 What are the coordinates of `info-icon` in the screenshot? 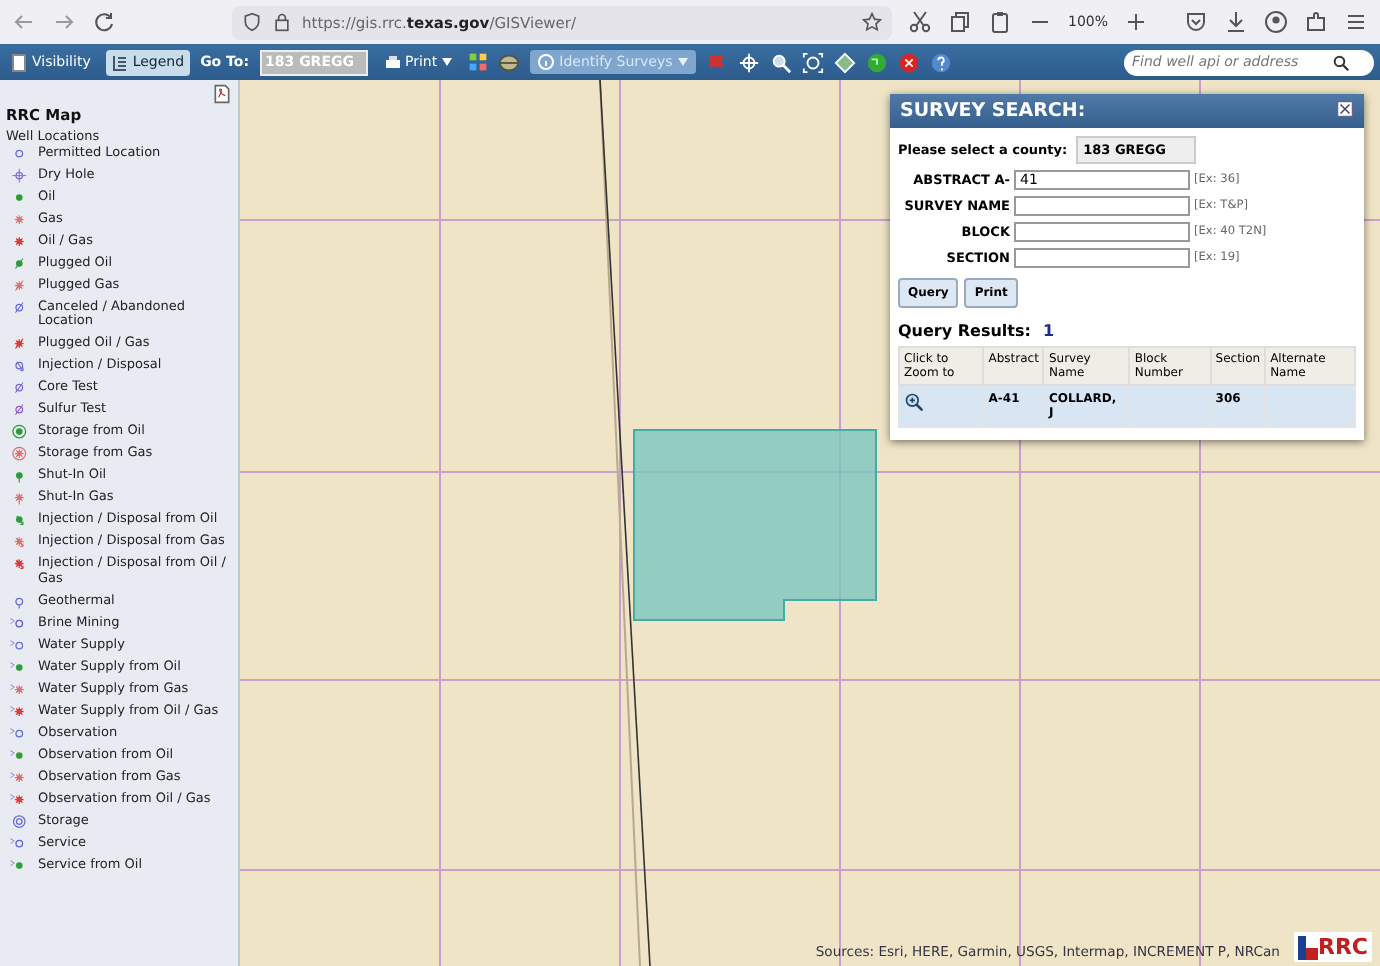 It's located at (545, 62).